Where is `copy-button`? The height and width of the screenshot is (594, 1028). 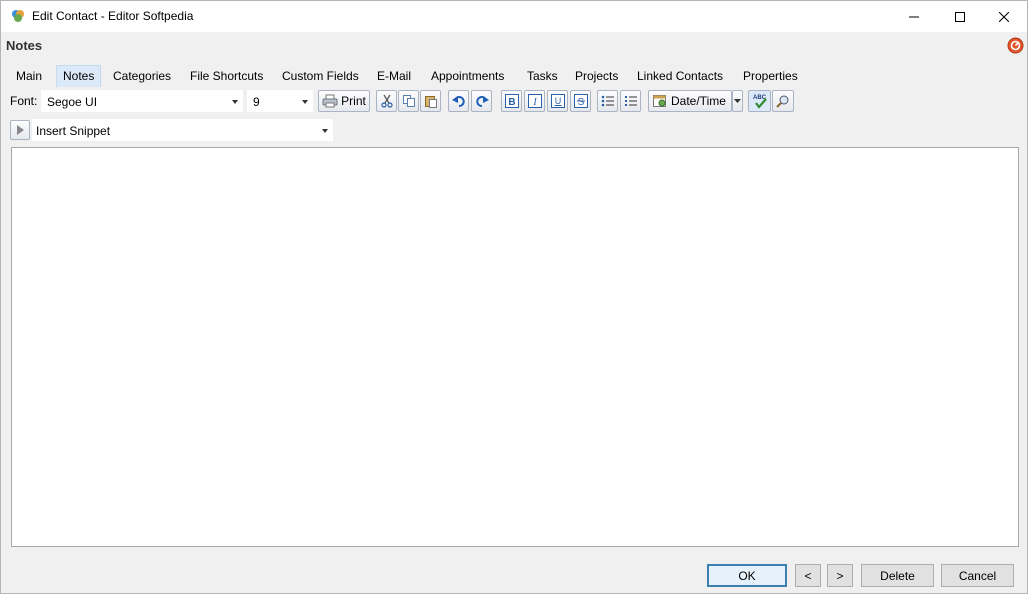 copy-button is located at coordinates (408, 101).